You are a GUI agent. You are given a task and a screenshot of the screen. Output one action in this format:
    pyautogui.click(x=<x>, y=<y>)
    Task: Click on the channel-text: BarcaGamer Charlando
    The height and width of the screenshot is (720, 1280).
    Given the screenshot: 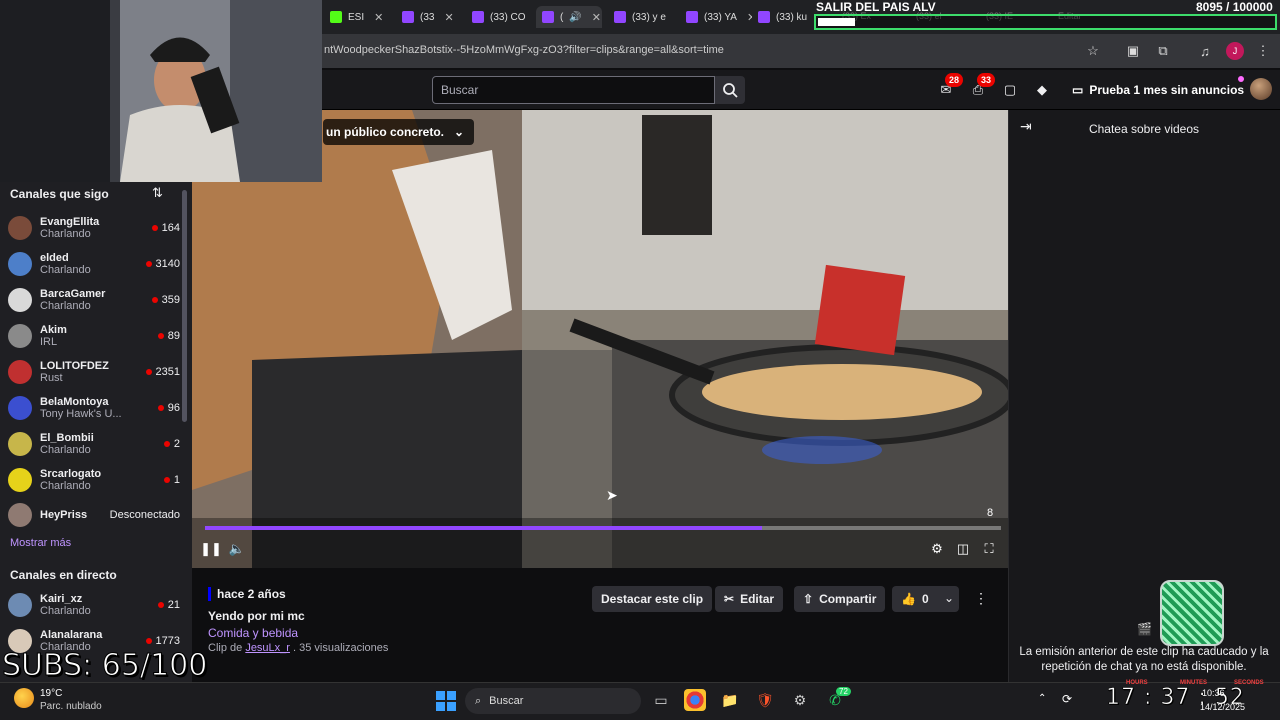 What is the action you would take?
    pyautogui.click(x=96, y=300)
    